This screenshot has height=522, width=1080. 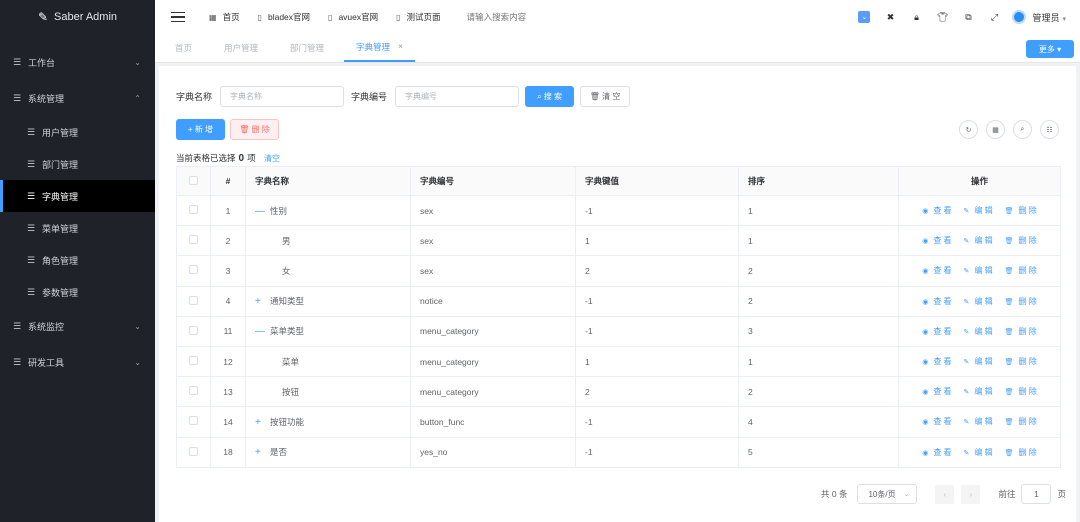 What do you see at coordinates (328, 181) in the screenshot?
I see `column-header: 字典名称` at bounding box center [328, 181].